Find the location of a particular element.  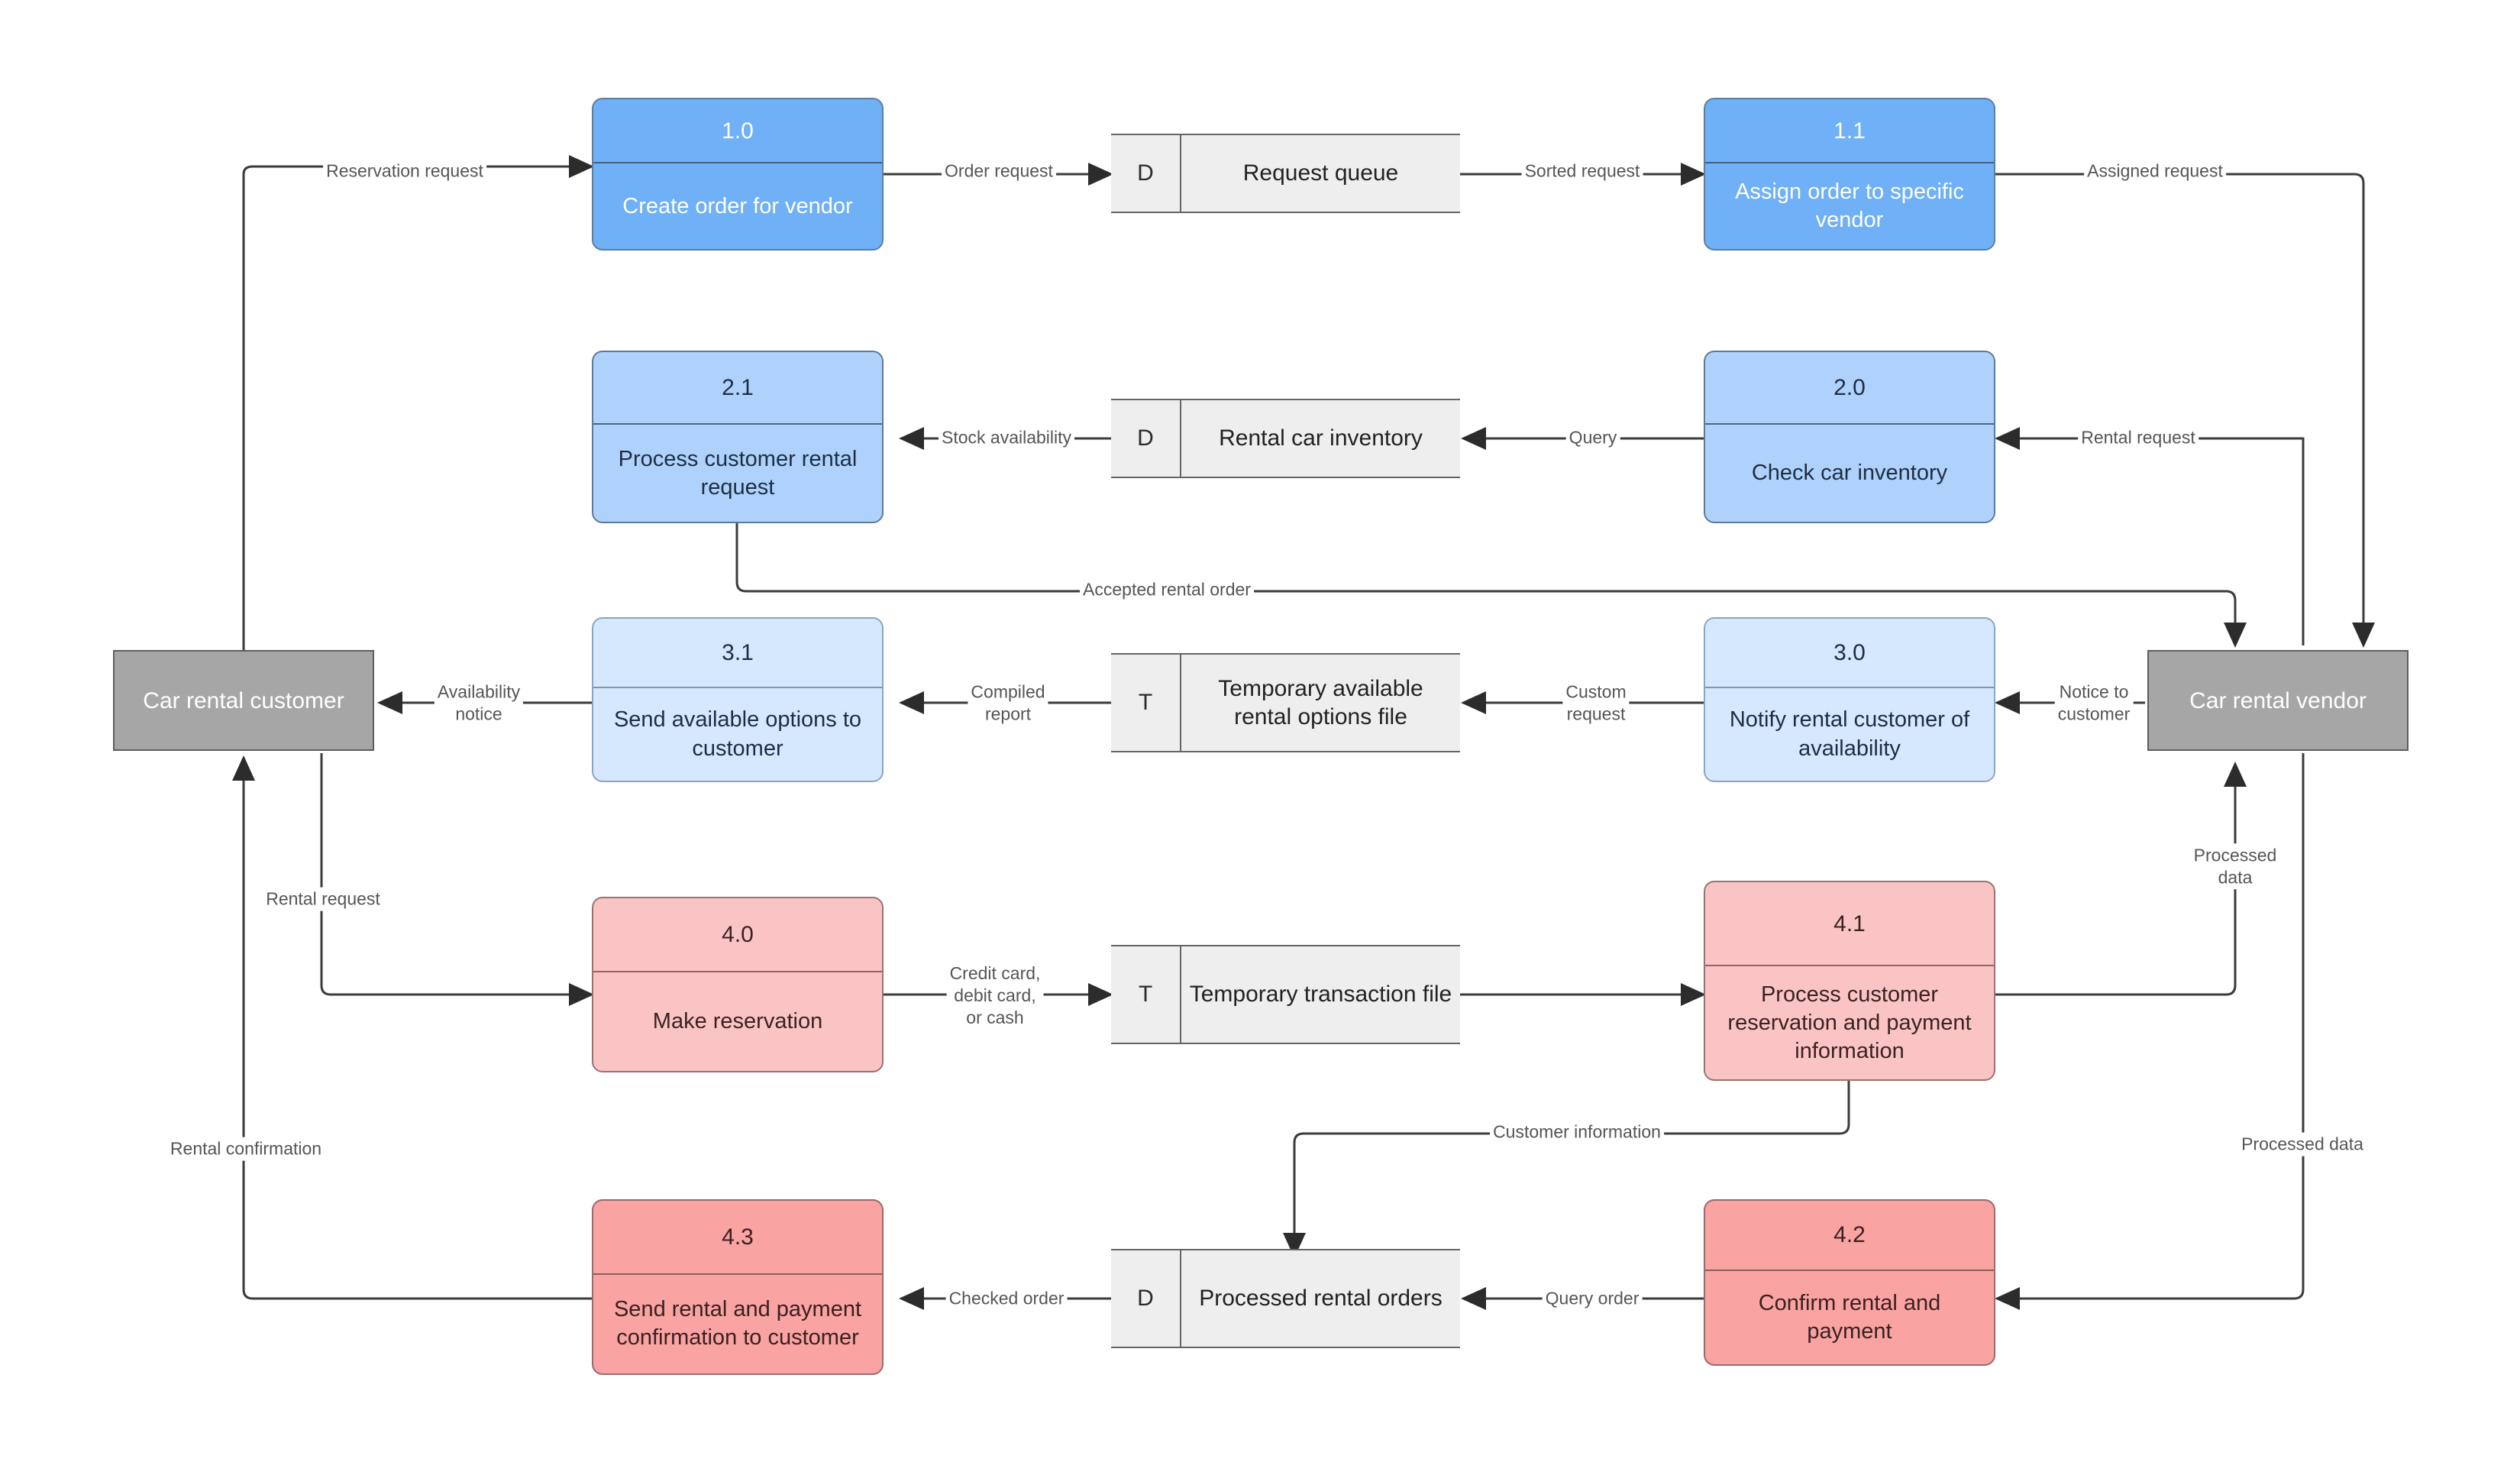

process-3-1: 3.1 Send available options to customer is located at coordinates (738, 700).